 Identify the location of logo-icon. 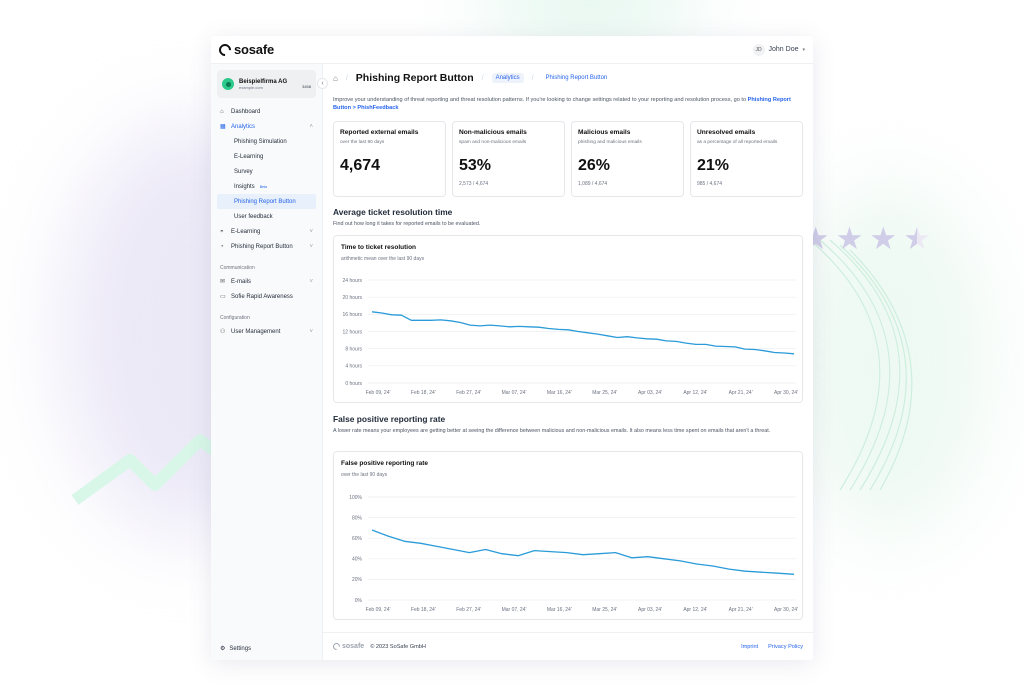
(225, 49).